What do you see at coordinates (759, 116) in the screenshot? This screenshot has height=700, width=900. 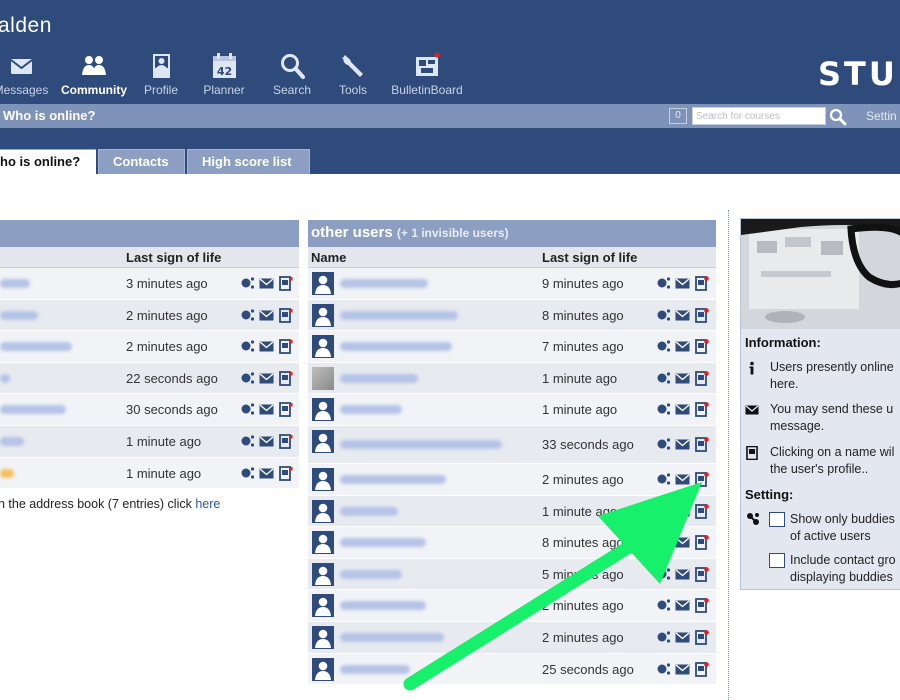 I see `course-search-input` at bounding box center [759, 116].